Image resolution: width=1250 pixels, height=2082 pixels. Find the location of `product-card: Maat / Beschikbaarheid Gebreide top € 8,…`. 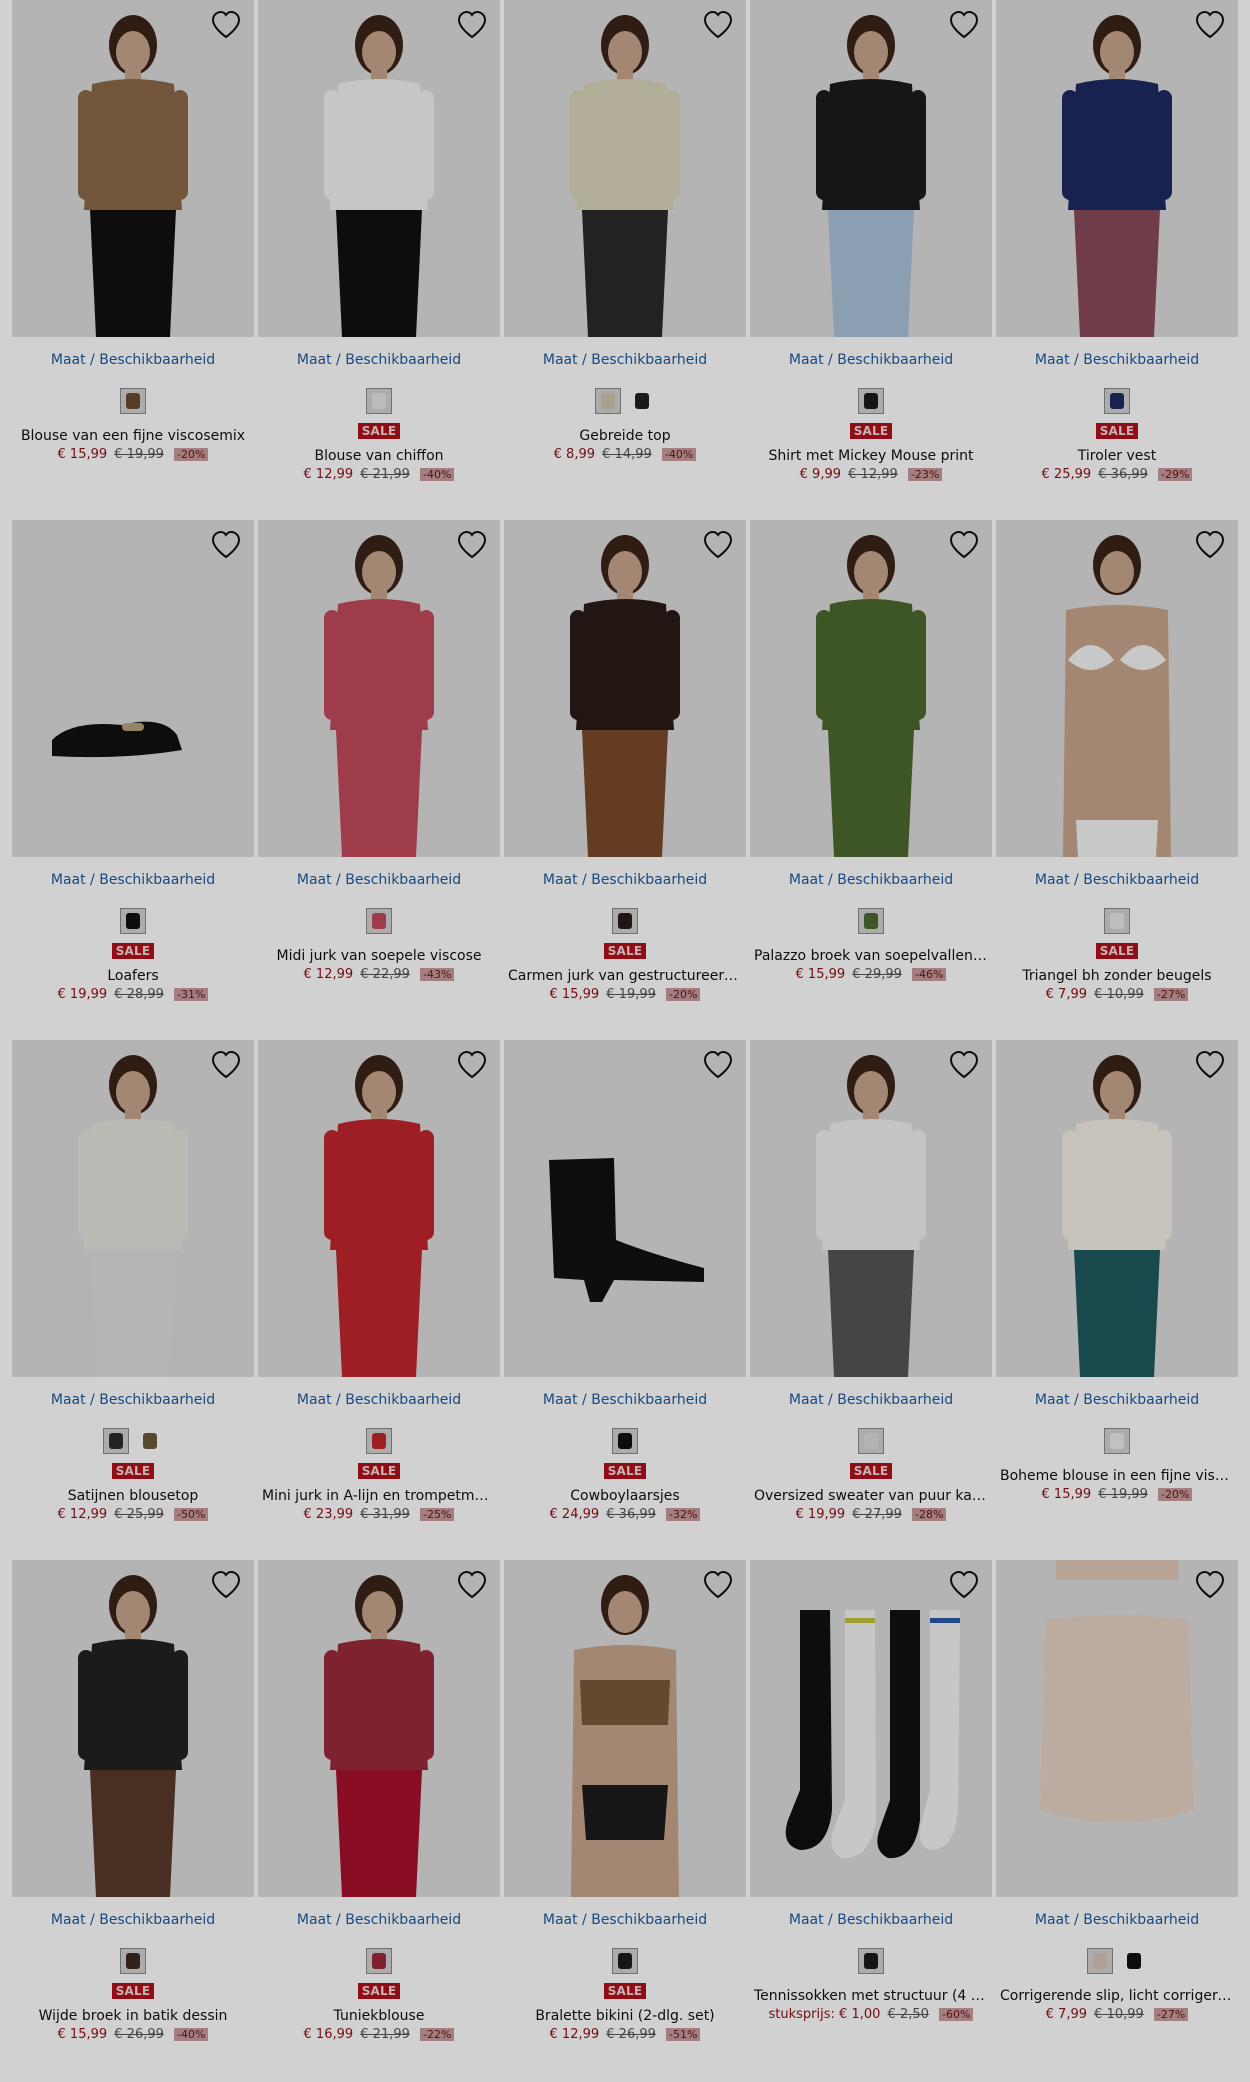

product-card: Maat / Beschikbaarheid Gebreide top € 8,… is located at coordinates (625, 260).